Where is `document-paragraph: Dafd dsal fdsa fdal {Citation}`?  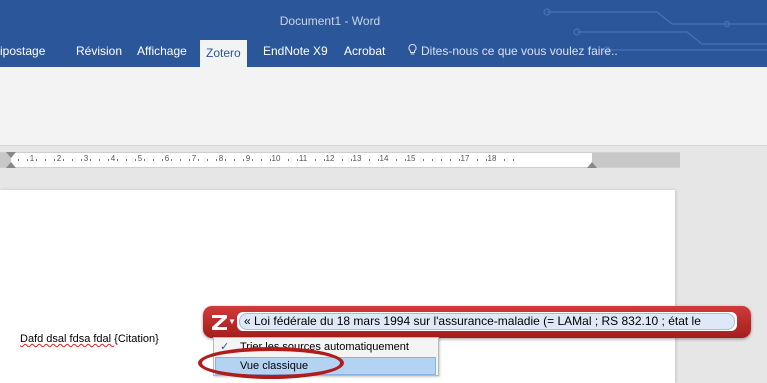 document-paragraph: Dafd dsal fdsa fdal {Citation} is located at coordinates (89, 339).